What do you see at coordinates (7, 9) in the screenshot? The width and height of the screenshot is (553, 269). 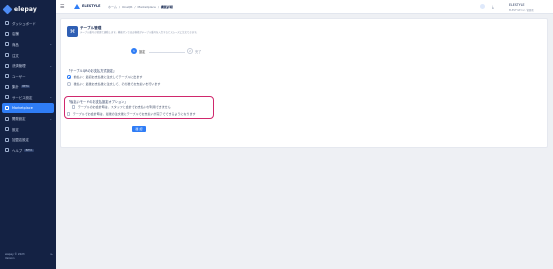 I see `logo-icon` at bounding box center [7, 9].